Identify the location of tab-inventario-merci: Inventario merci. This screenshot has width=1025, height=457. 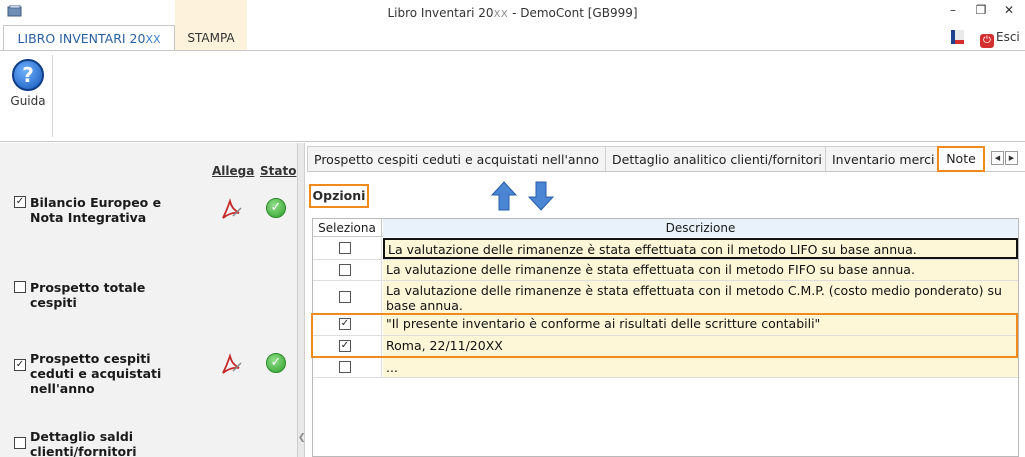
(882, 158).